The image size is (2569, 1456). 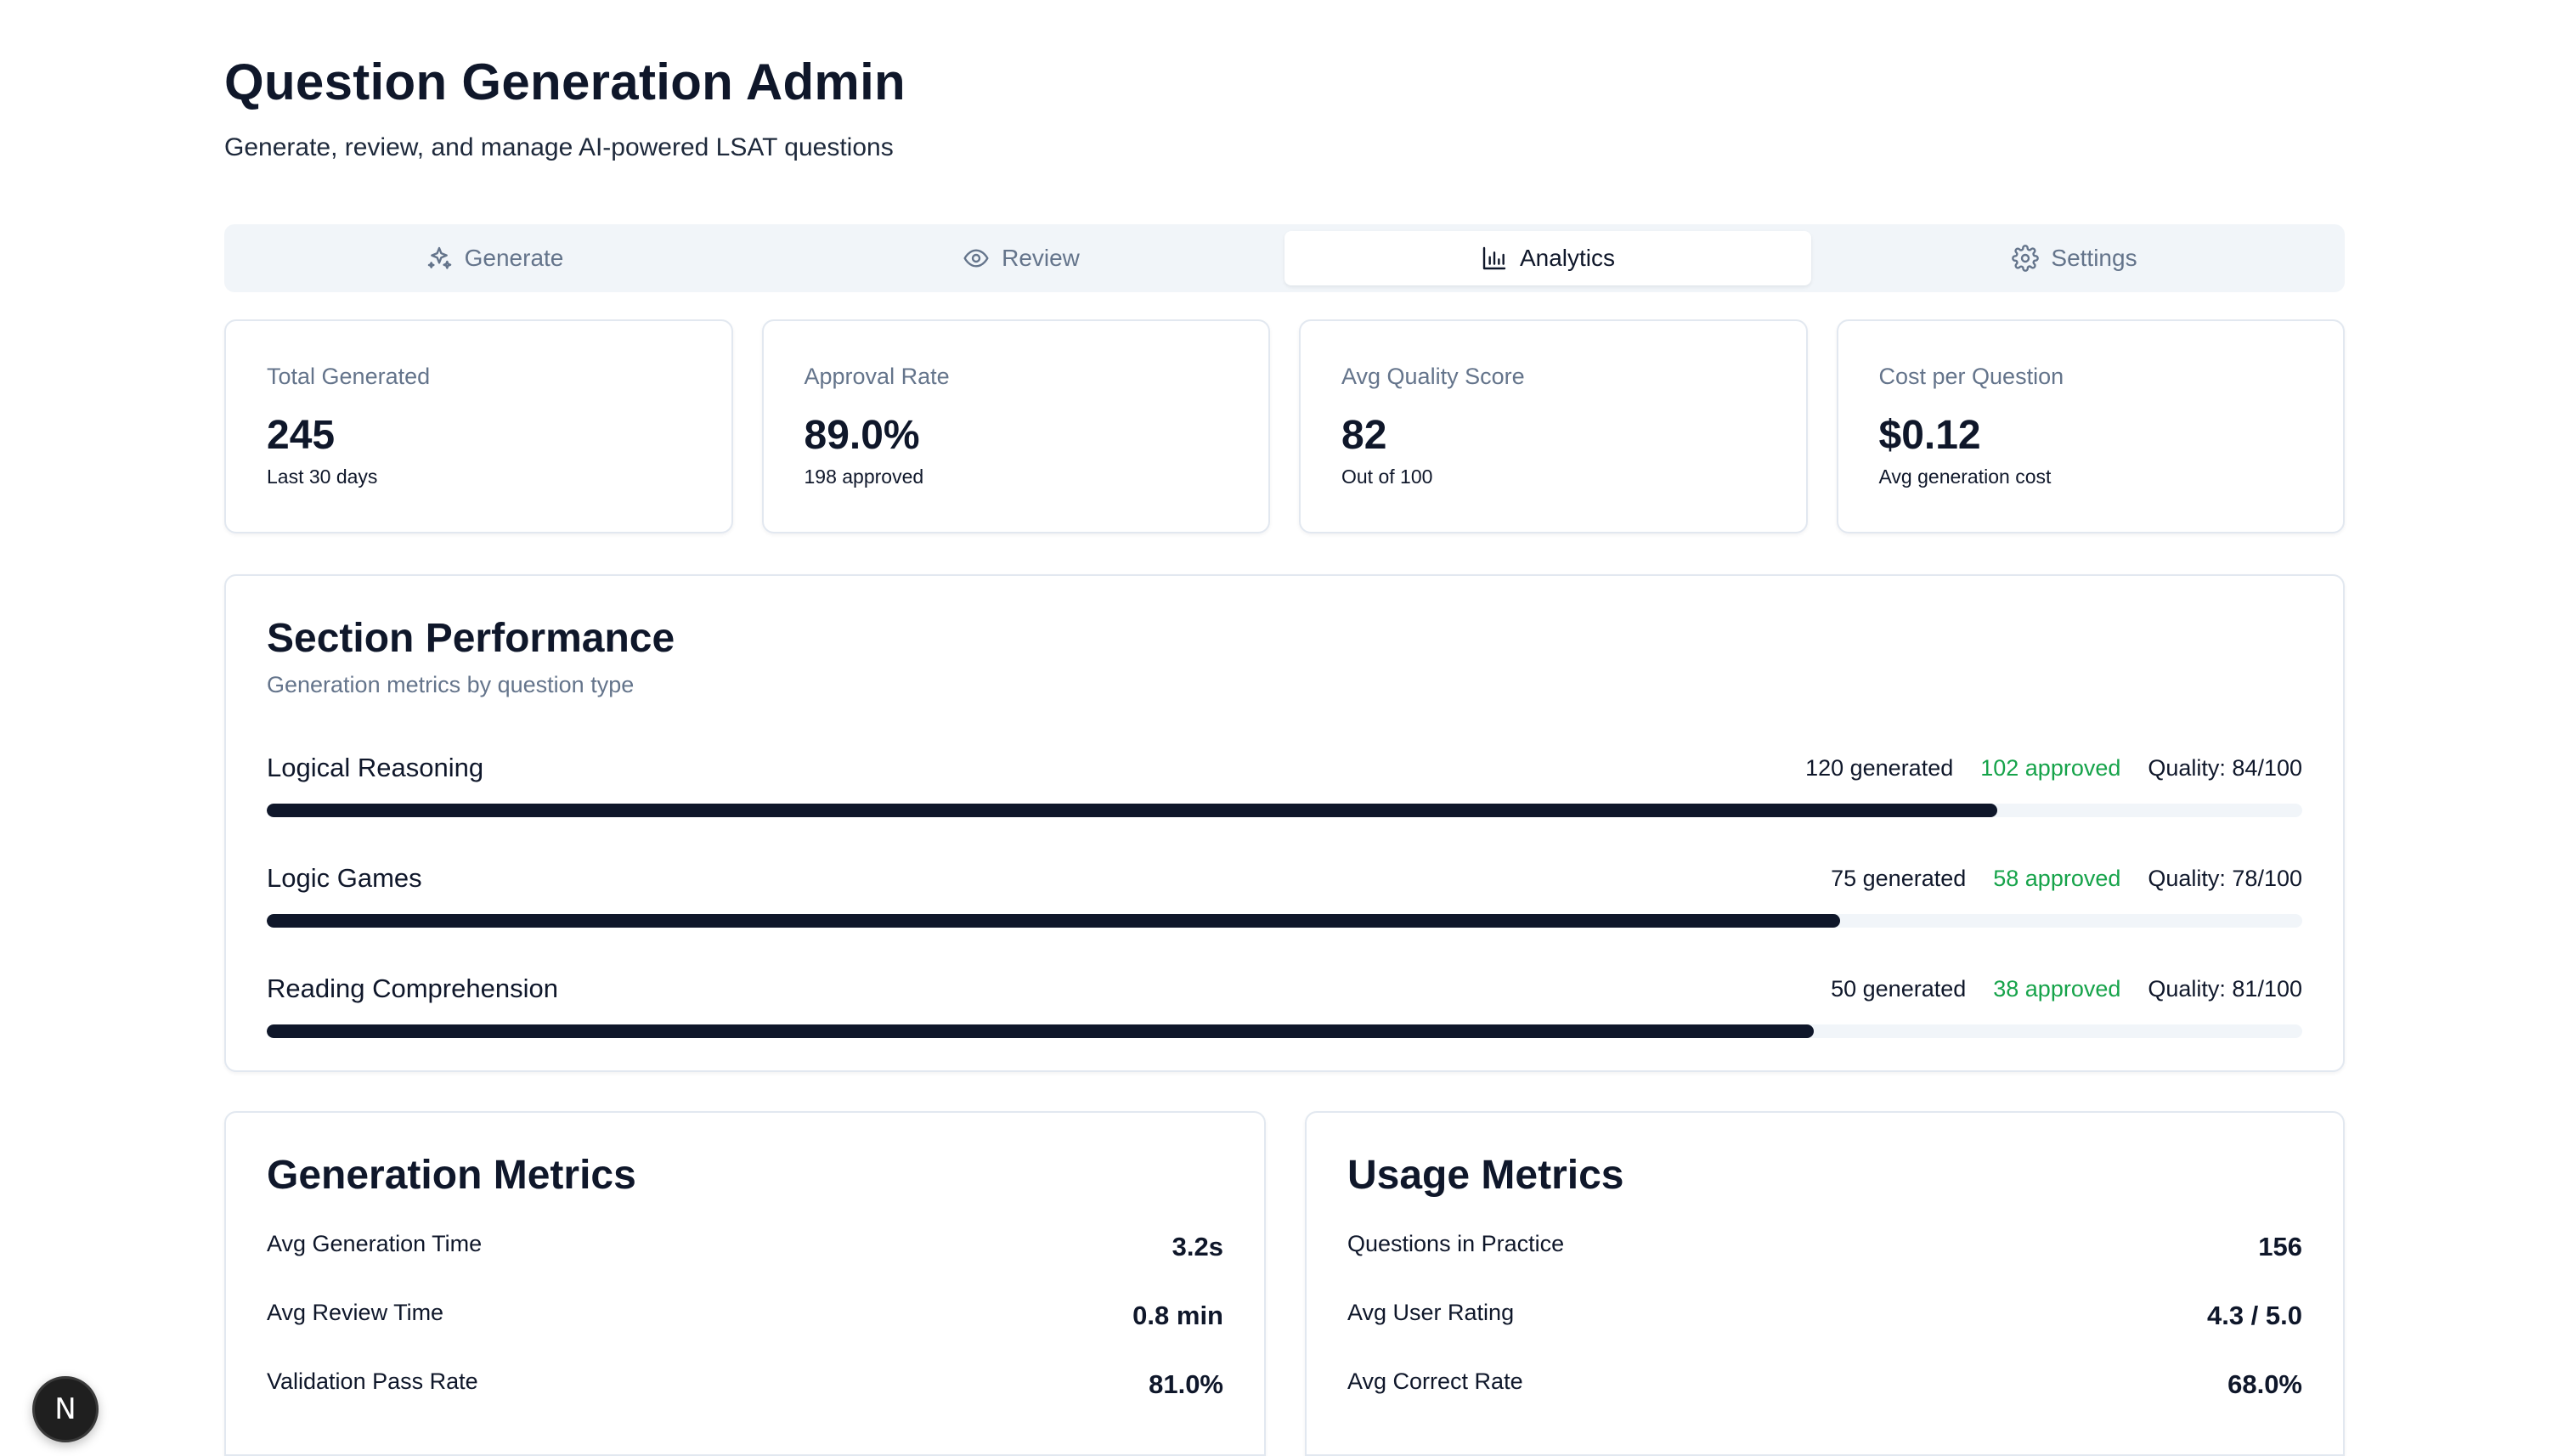 What do you see at coordinates (1456, 1243) in the screenshot?
I see `metric-label: Questions in Practice` at bounding box center [1456, 1243].